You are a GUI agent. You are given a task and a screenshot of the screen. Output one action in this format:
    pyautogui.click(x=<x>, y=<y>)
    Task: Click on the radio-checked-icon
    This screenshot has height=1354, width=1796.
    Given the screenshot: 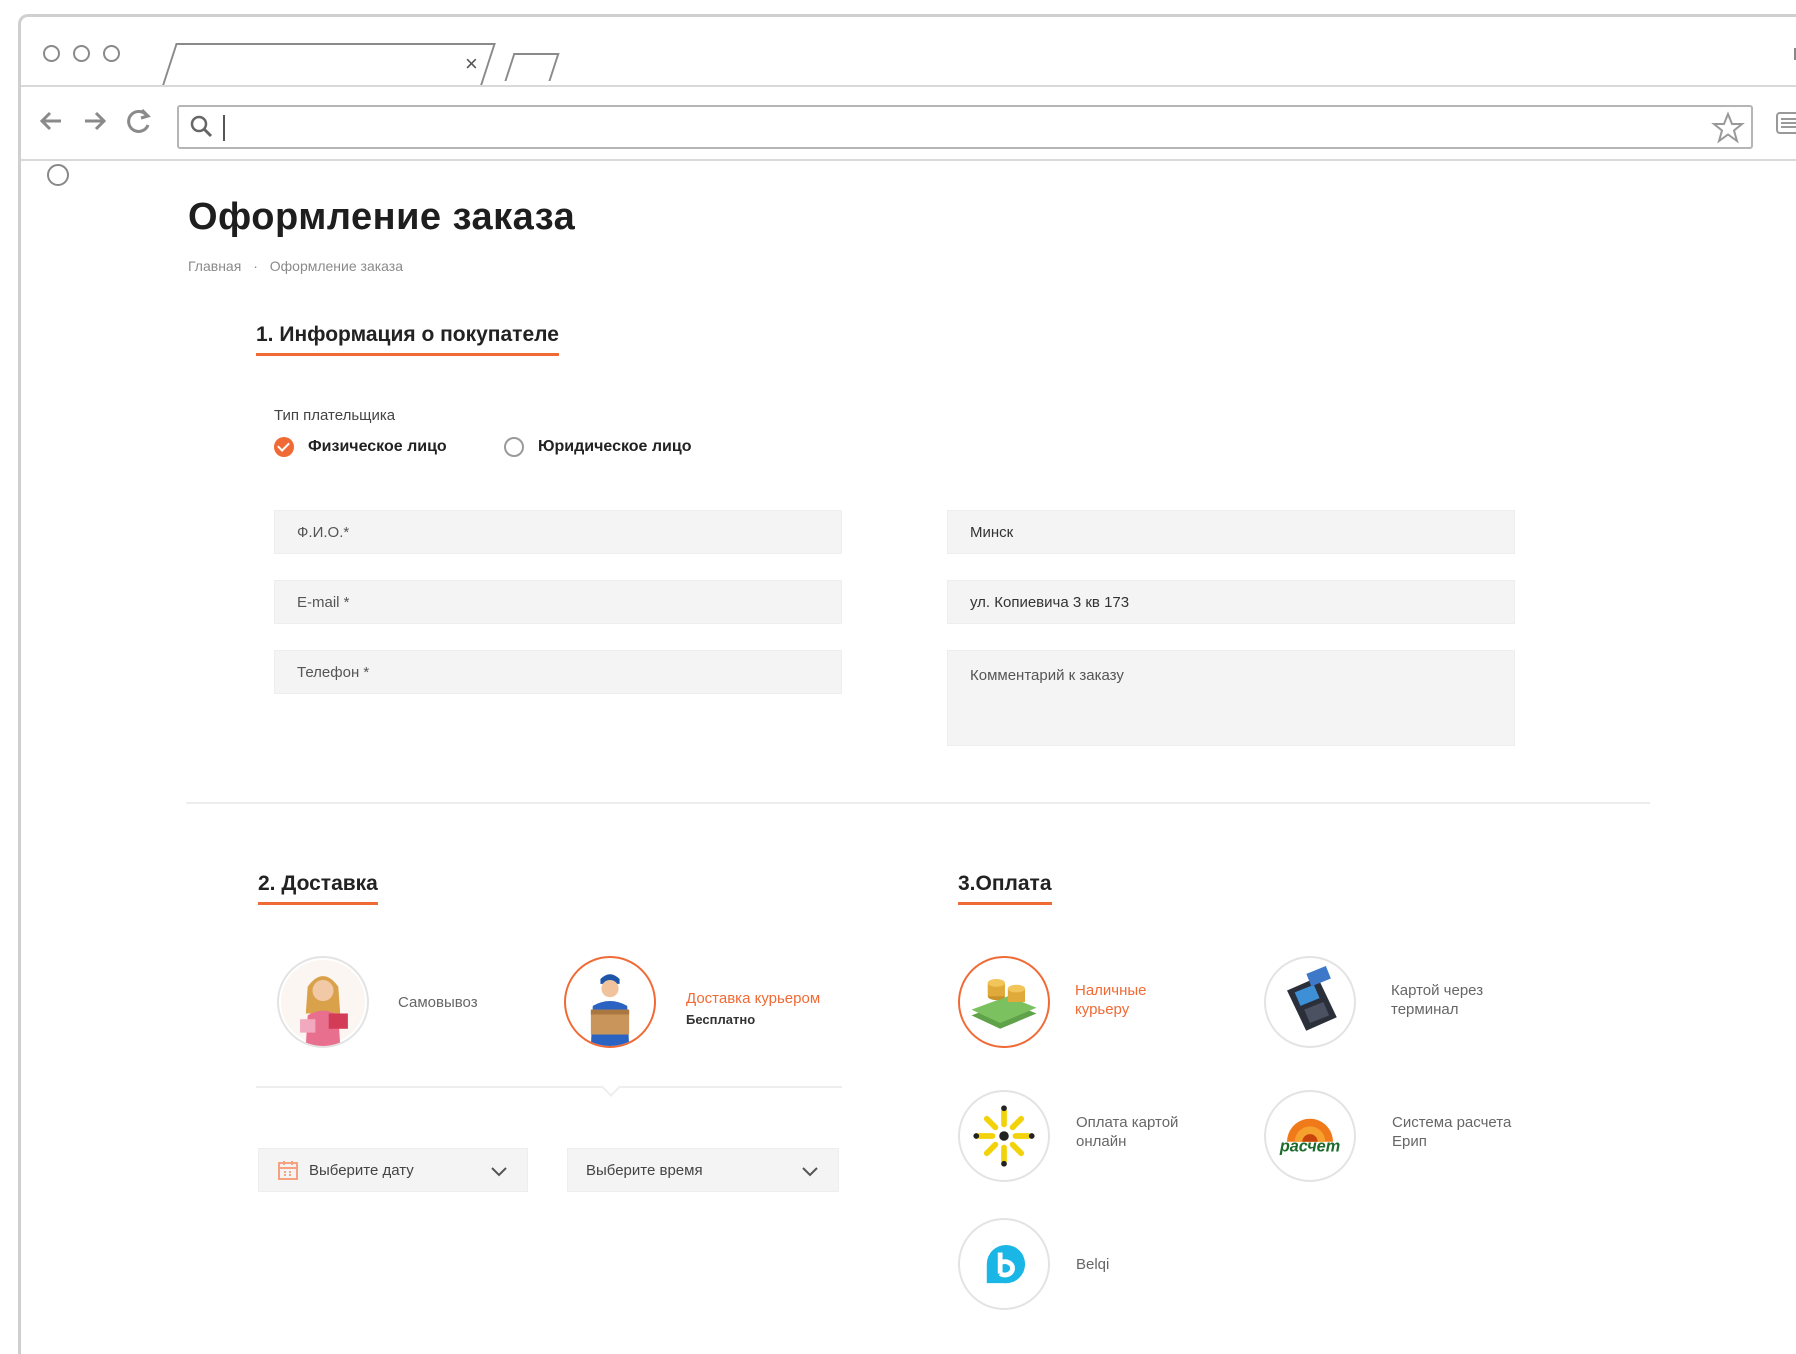 What is the action you would take?
    pyautogui.click(x=284, y=447)
    